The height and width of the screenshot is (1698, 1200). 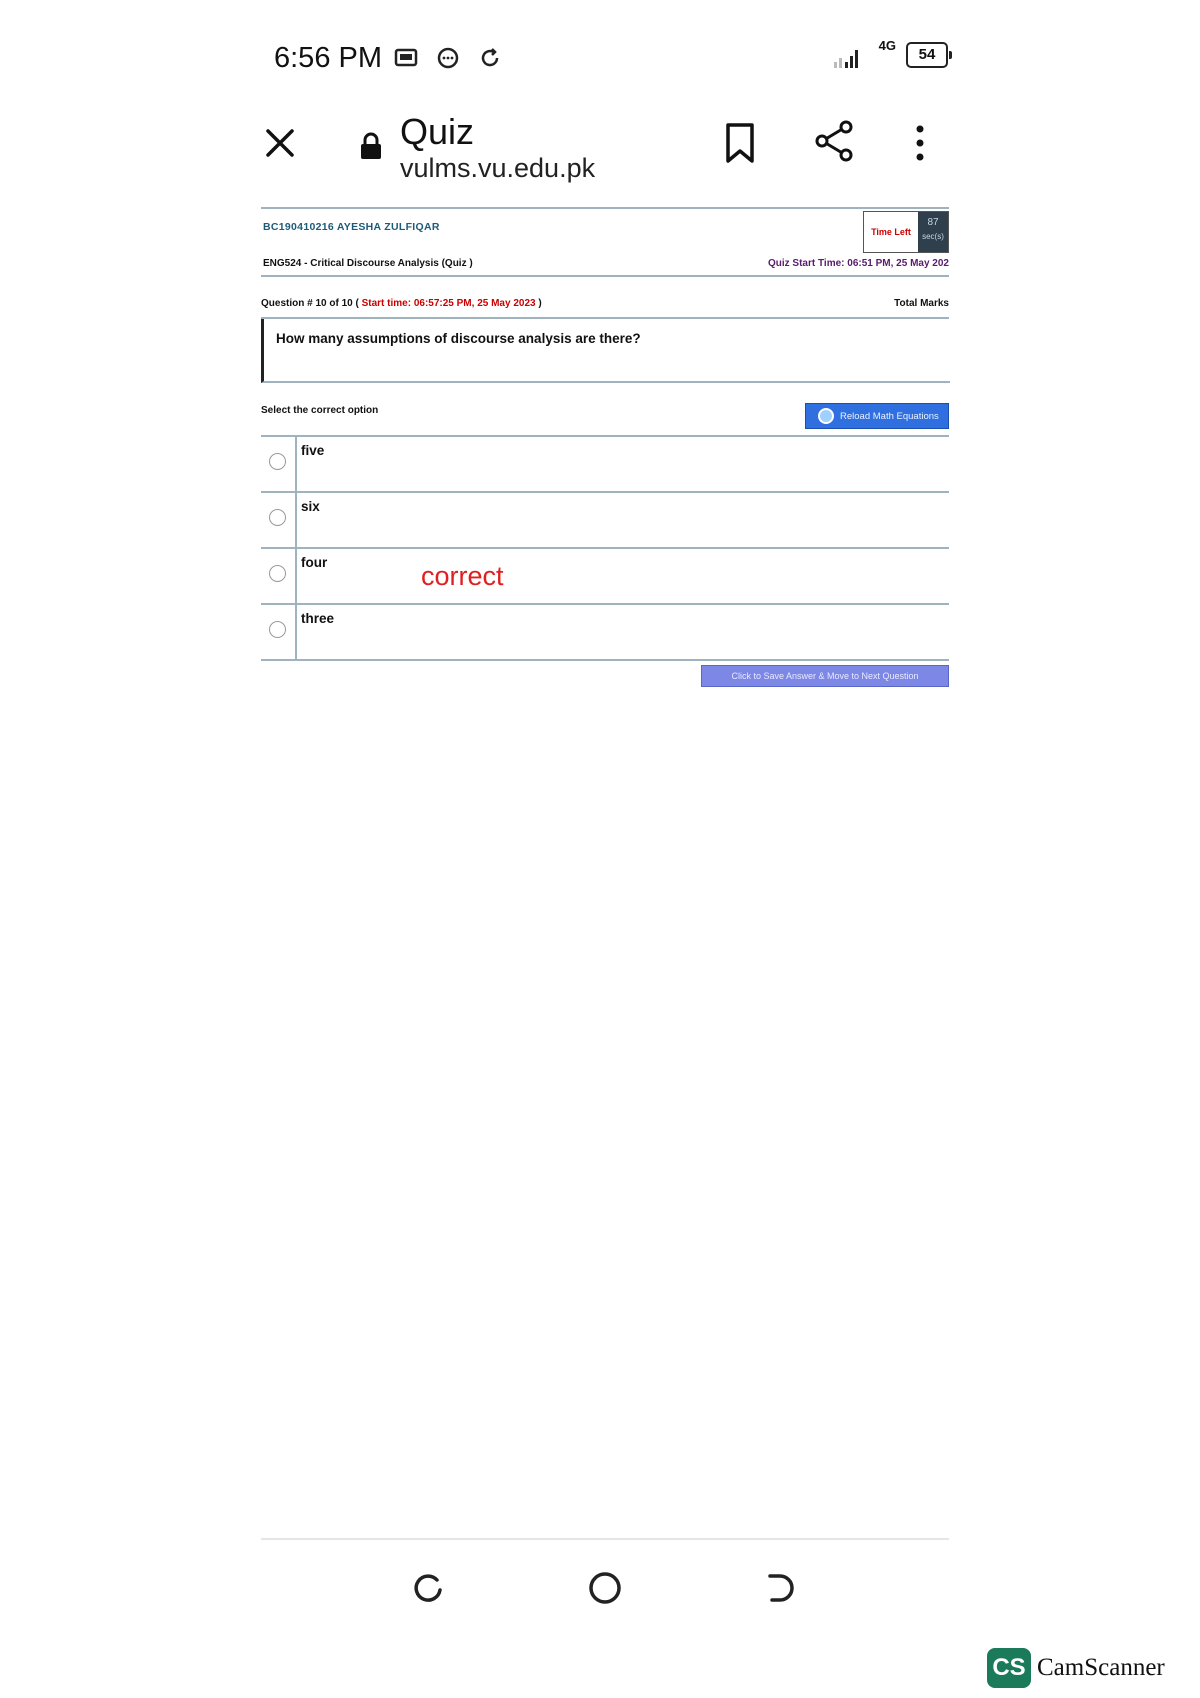 I want to click on sync-icon, so click(x=490, y=57).